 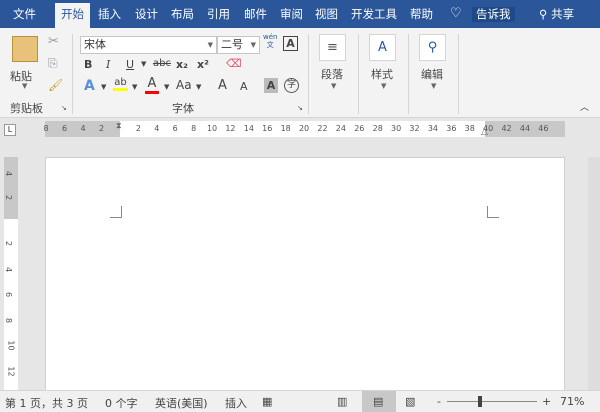 I want to click on tab-home: 开始, so click(x=72, y=15).